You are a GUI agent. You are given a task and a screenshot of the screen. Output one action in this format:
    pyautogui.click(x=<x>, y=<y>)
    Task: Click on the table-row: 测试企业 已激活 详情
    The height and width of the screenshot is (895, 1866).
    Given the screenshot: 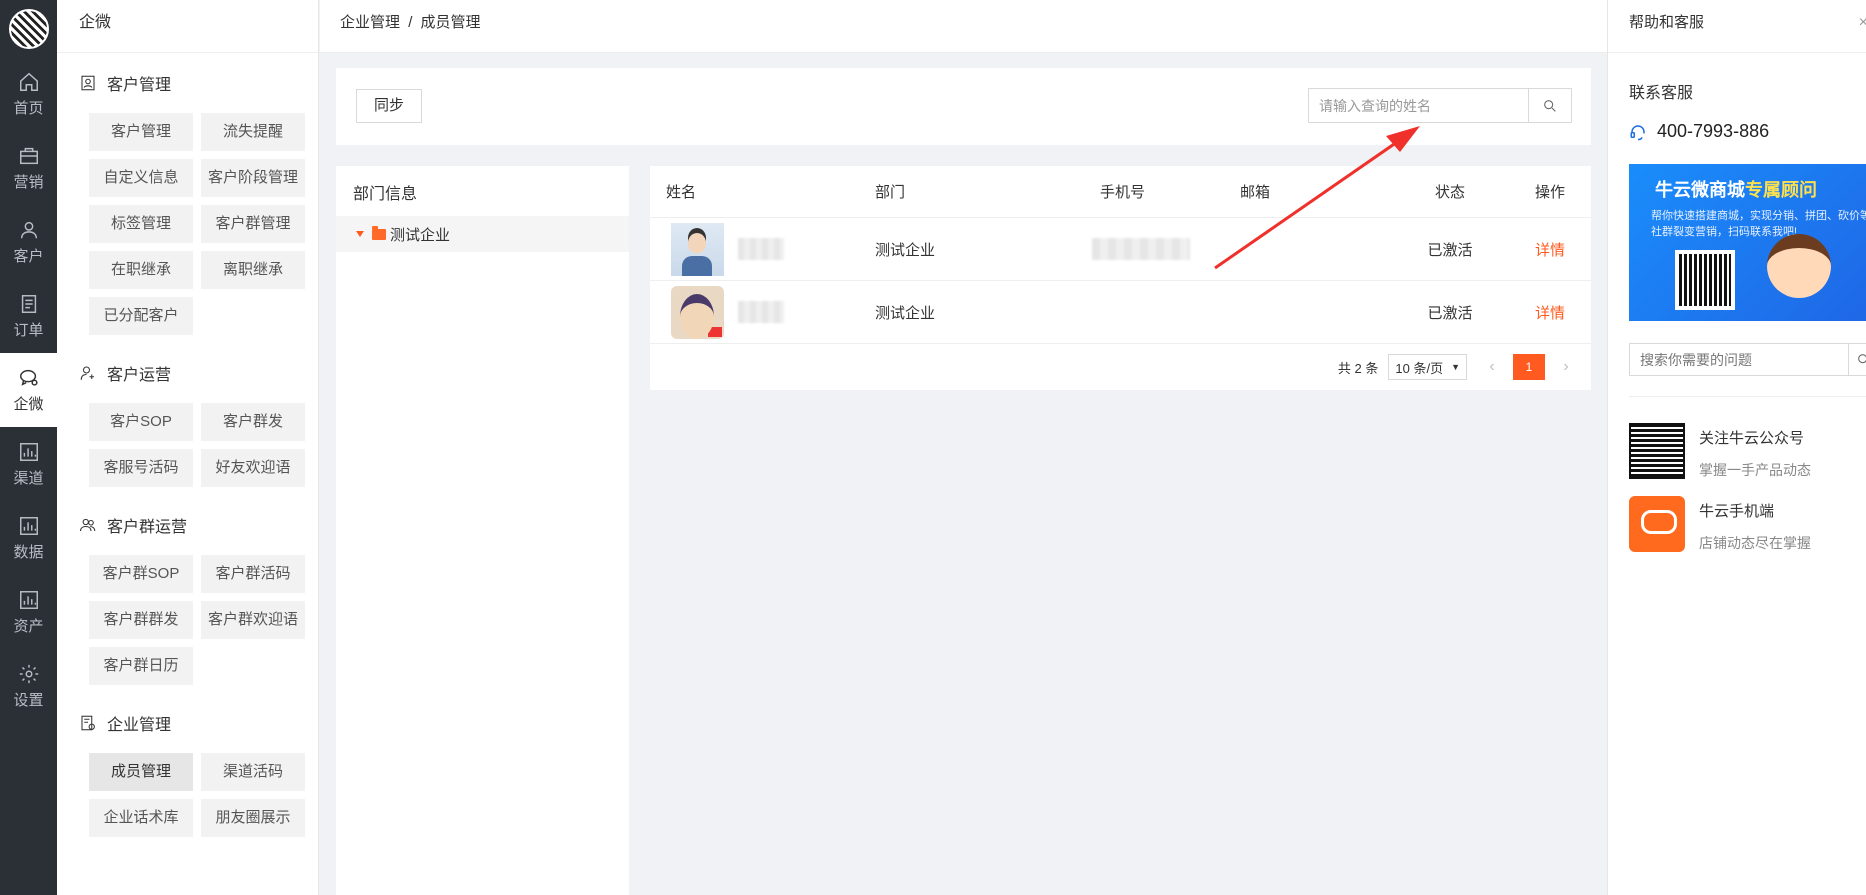 What is the action you would take?
    pyautogui.click(x=1120, y=312)
    